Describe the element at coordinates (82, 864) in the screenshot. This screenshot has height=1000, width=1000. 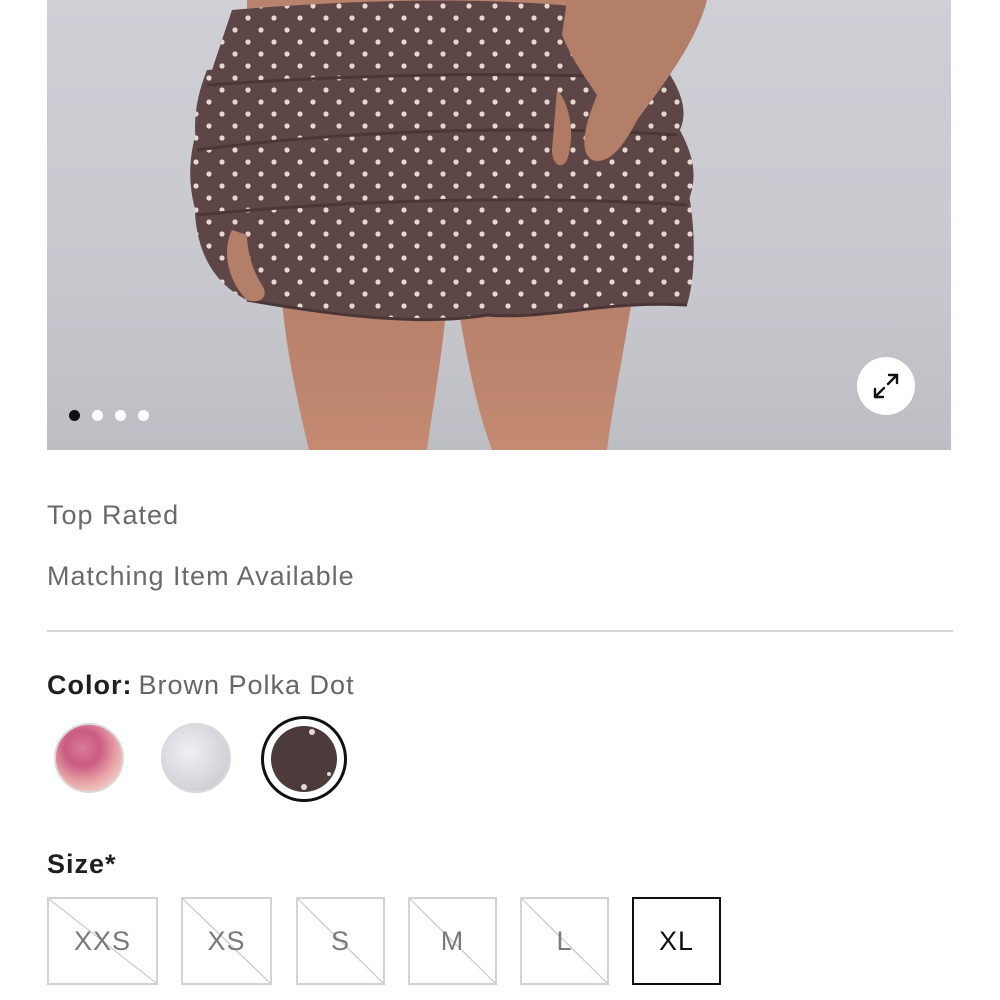
I see `size-selector-label: Size*` at that location.